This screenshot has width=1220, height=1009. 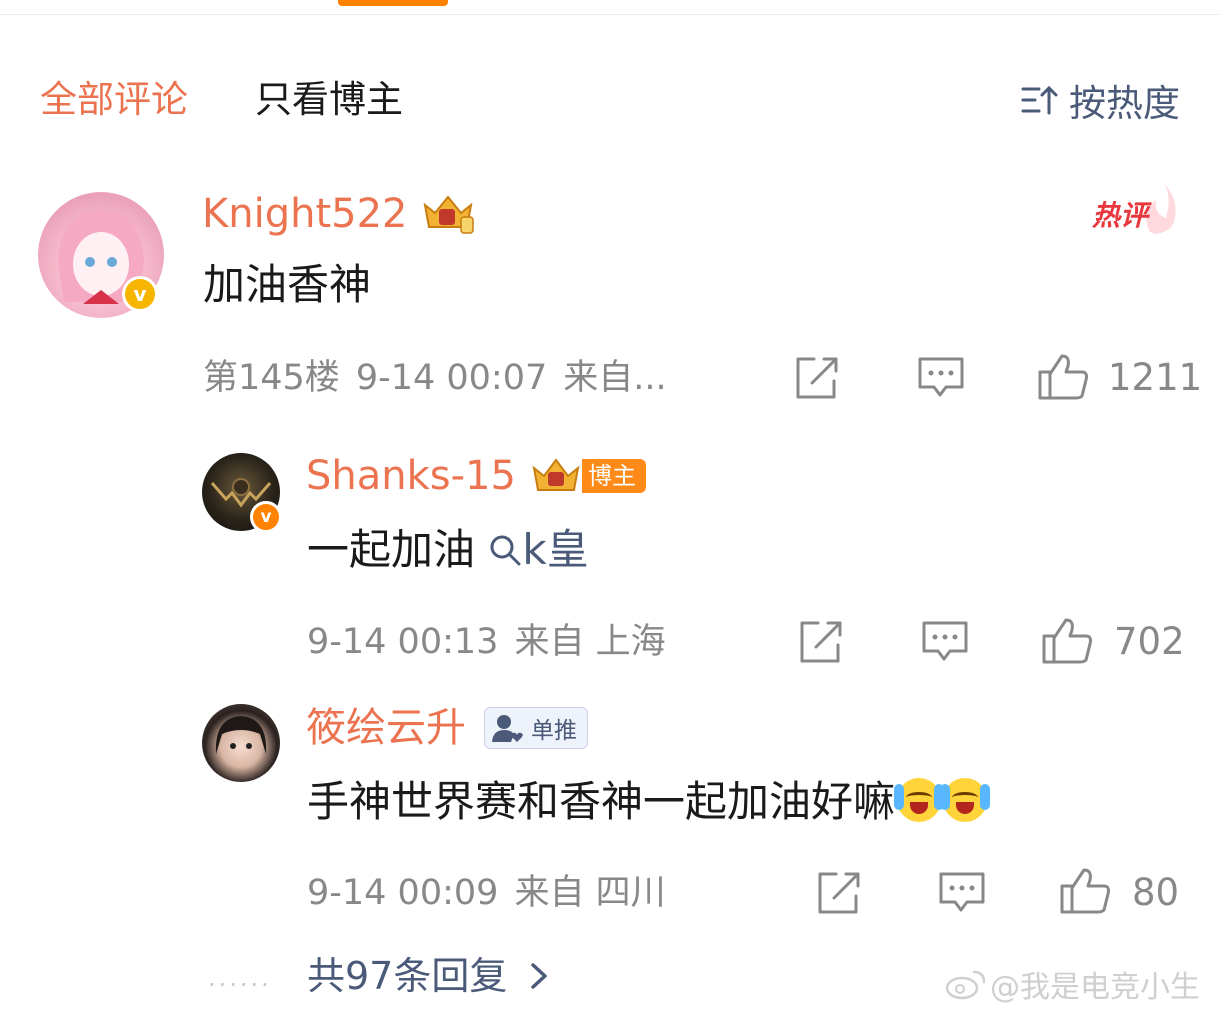 I want to click on sort-label: 按热度, so click(x=1124, y=103).